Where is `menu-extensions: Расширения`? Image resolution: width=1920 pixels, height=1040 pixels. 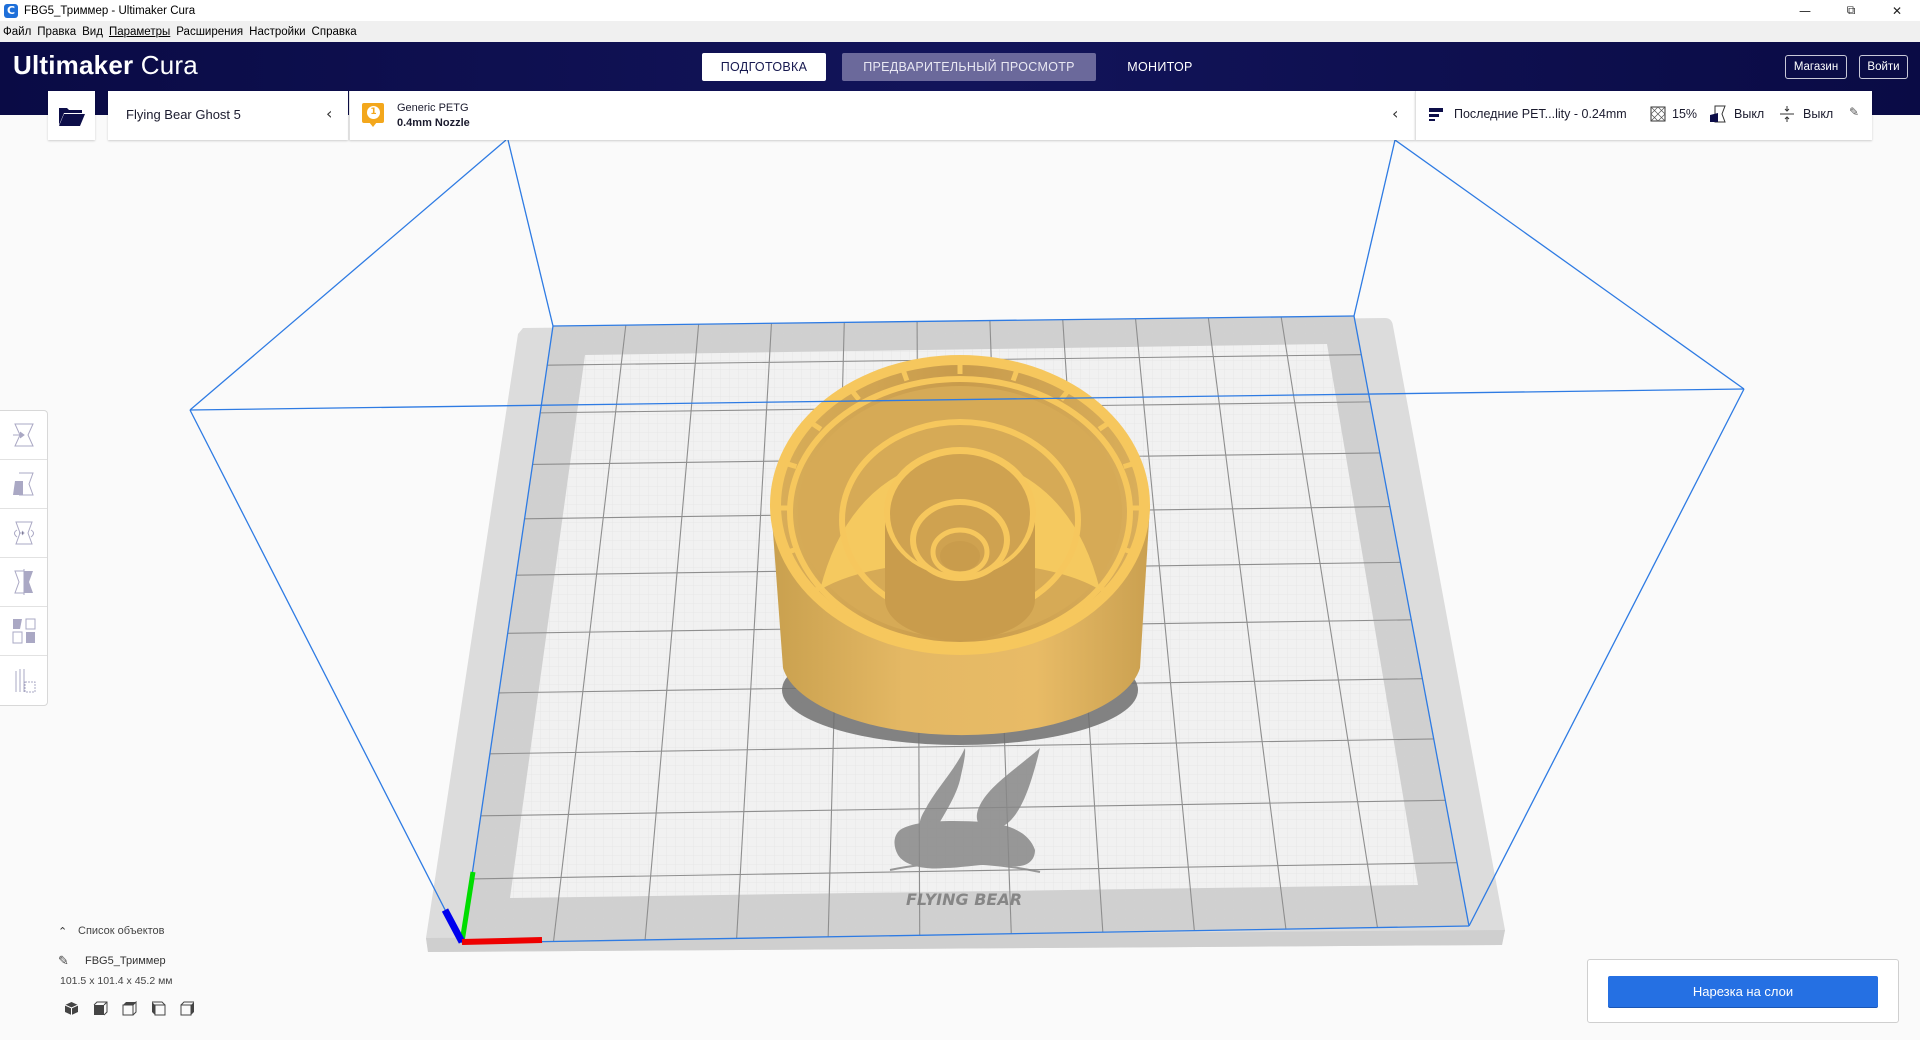
menu-extensions: Расширения is located at coordinates (209, 32).